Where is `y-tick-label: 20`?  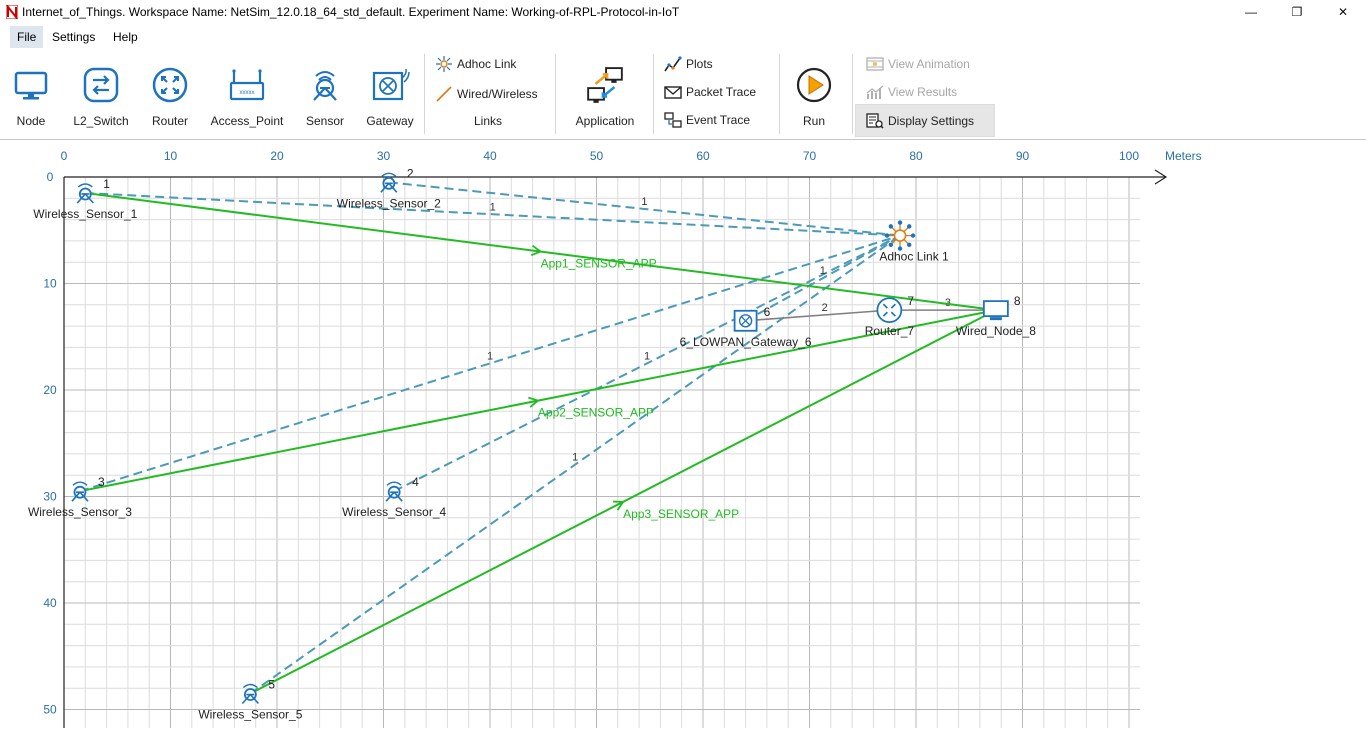
y-tick-label: 20 is located at coordinates (50, 390).